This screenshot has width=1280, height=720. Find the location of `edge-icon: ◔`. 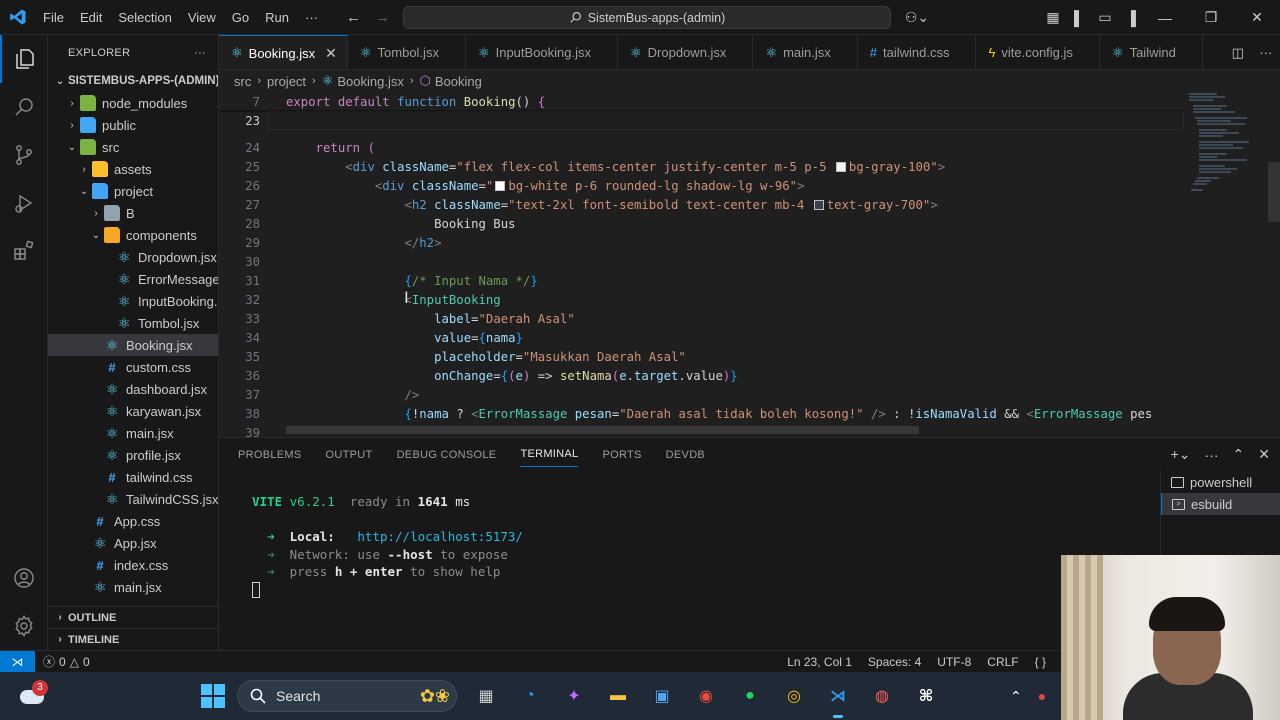

edge-icon: ◔ is located at coordinates (530, 696).